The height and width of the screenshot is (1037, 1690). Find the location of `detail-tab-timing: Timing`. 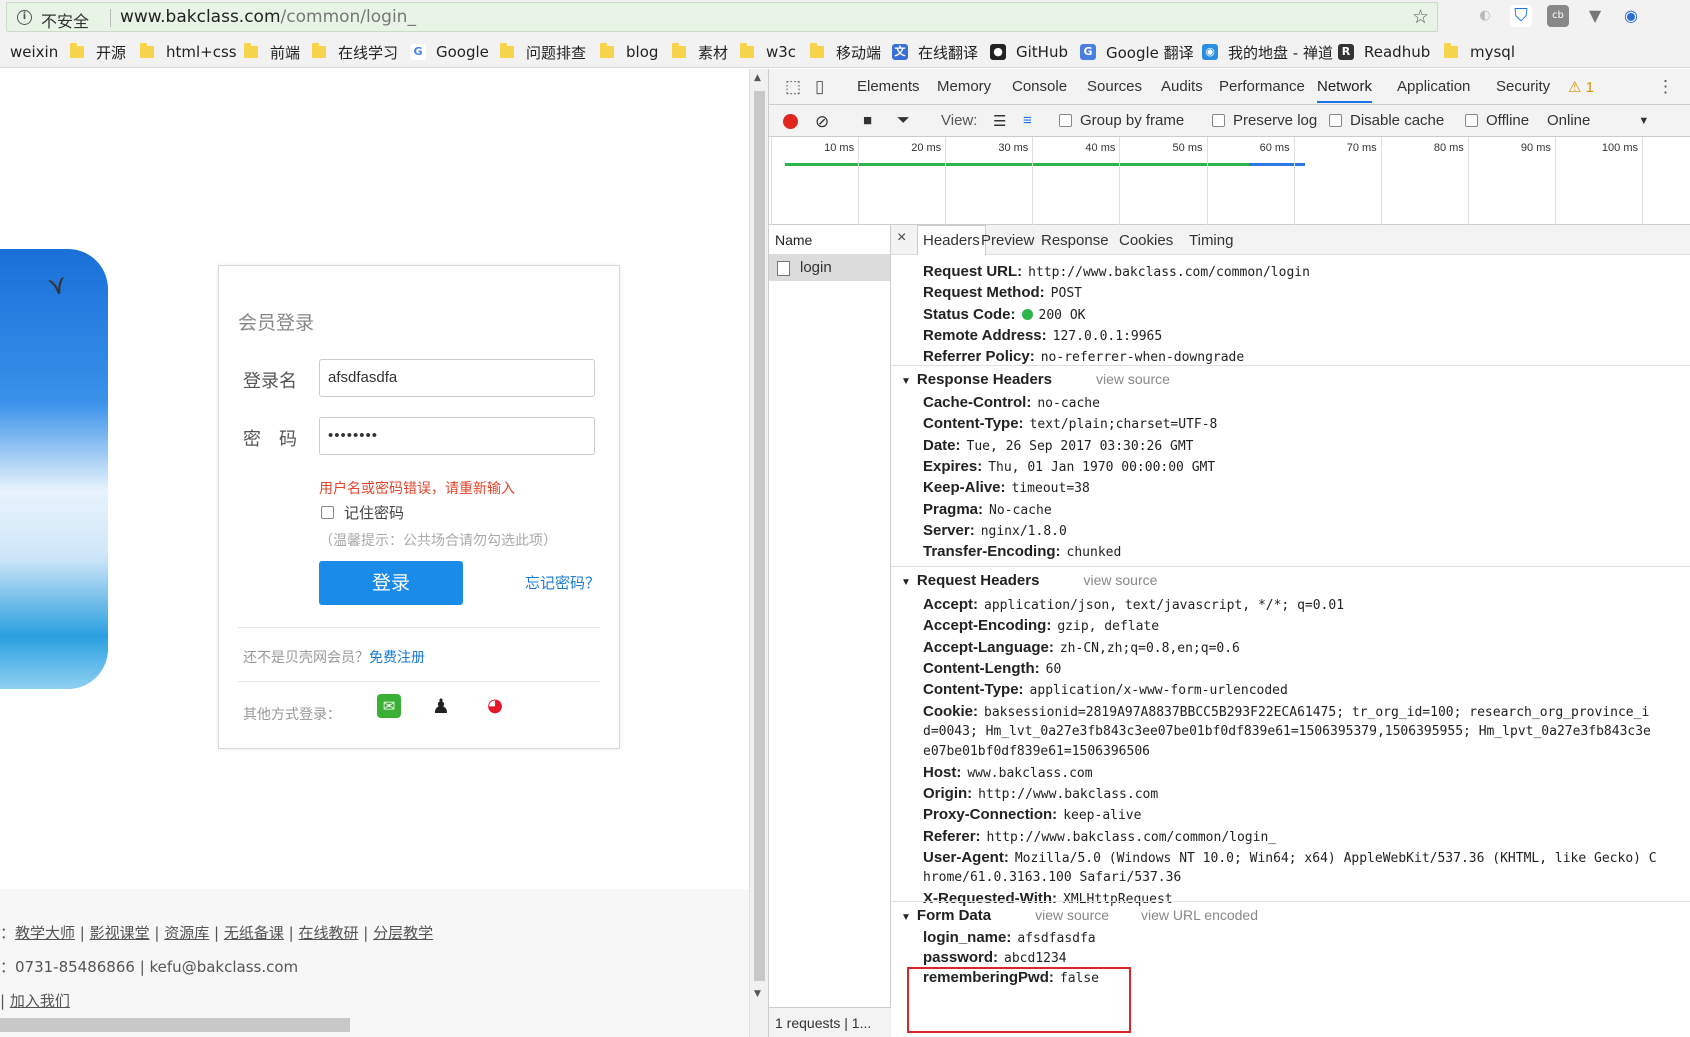

detail-tab-timing: Timing is located at coordinates (1211, 240).